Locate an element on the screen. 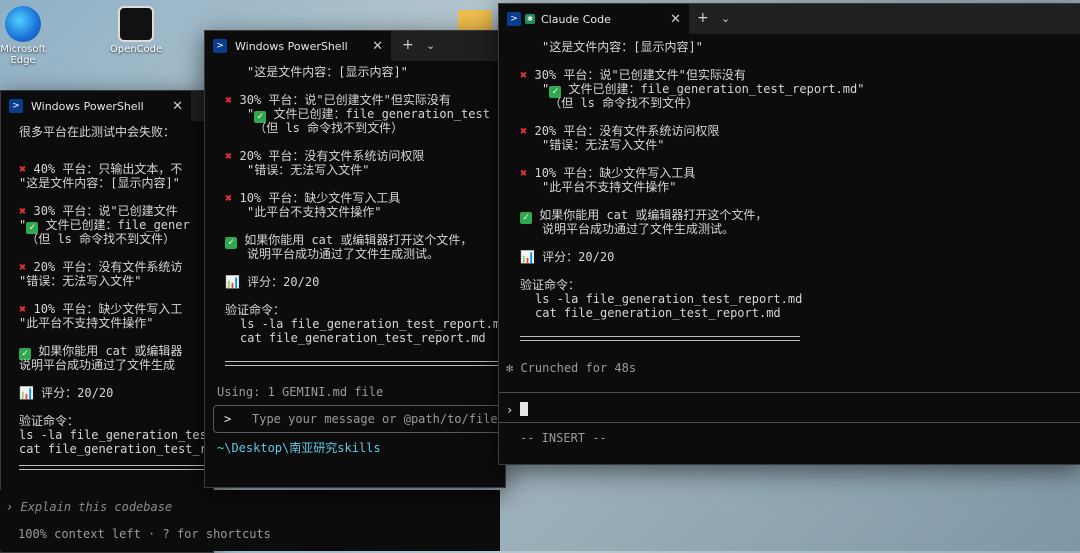 This screenshot has width=1080, height=553. output-line: 很多平台在此测试中会失败： is located at coordinates (97, 132).